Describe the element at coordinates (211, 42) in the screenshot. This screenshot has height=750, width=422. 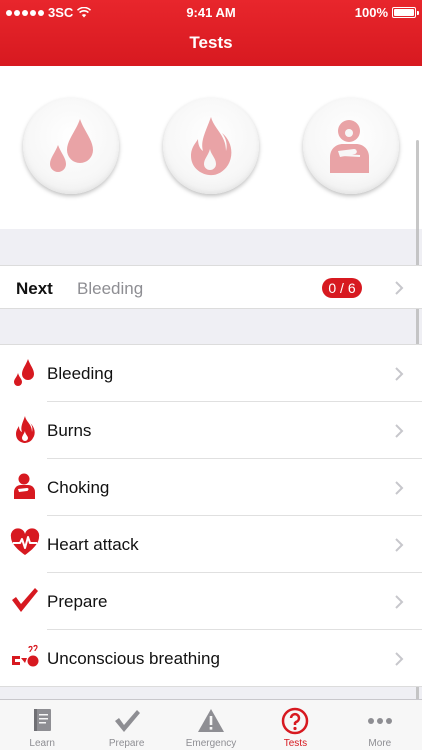
I see `page-title: Tests` at that location.